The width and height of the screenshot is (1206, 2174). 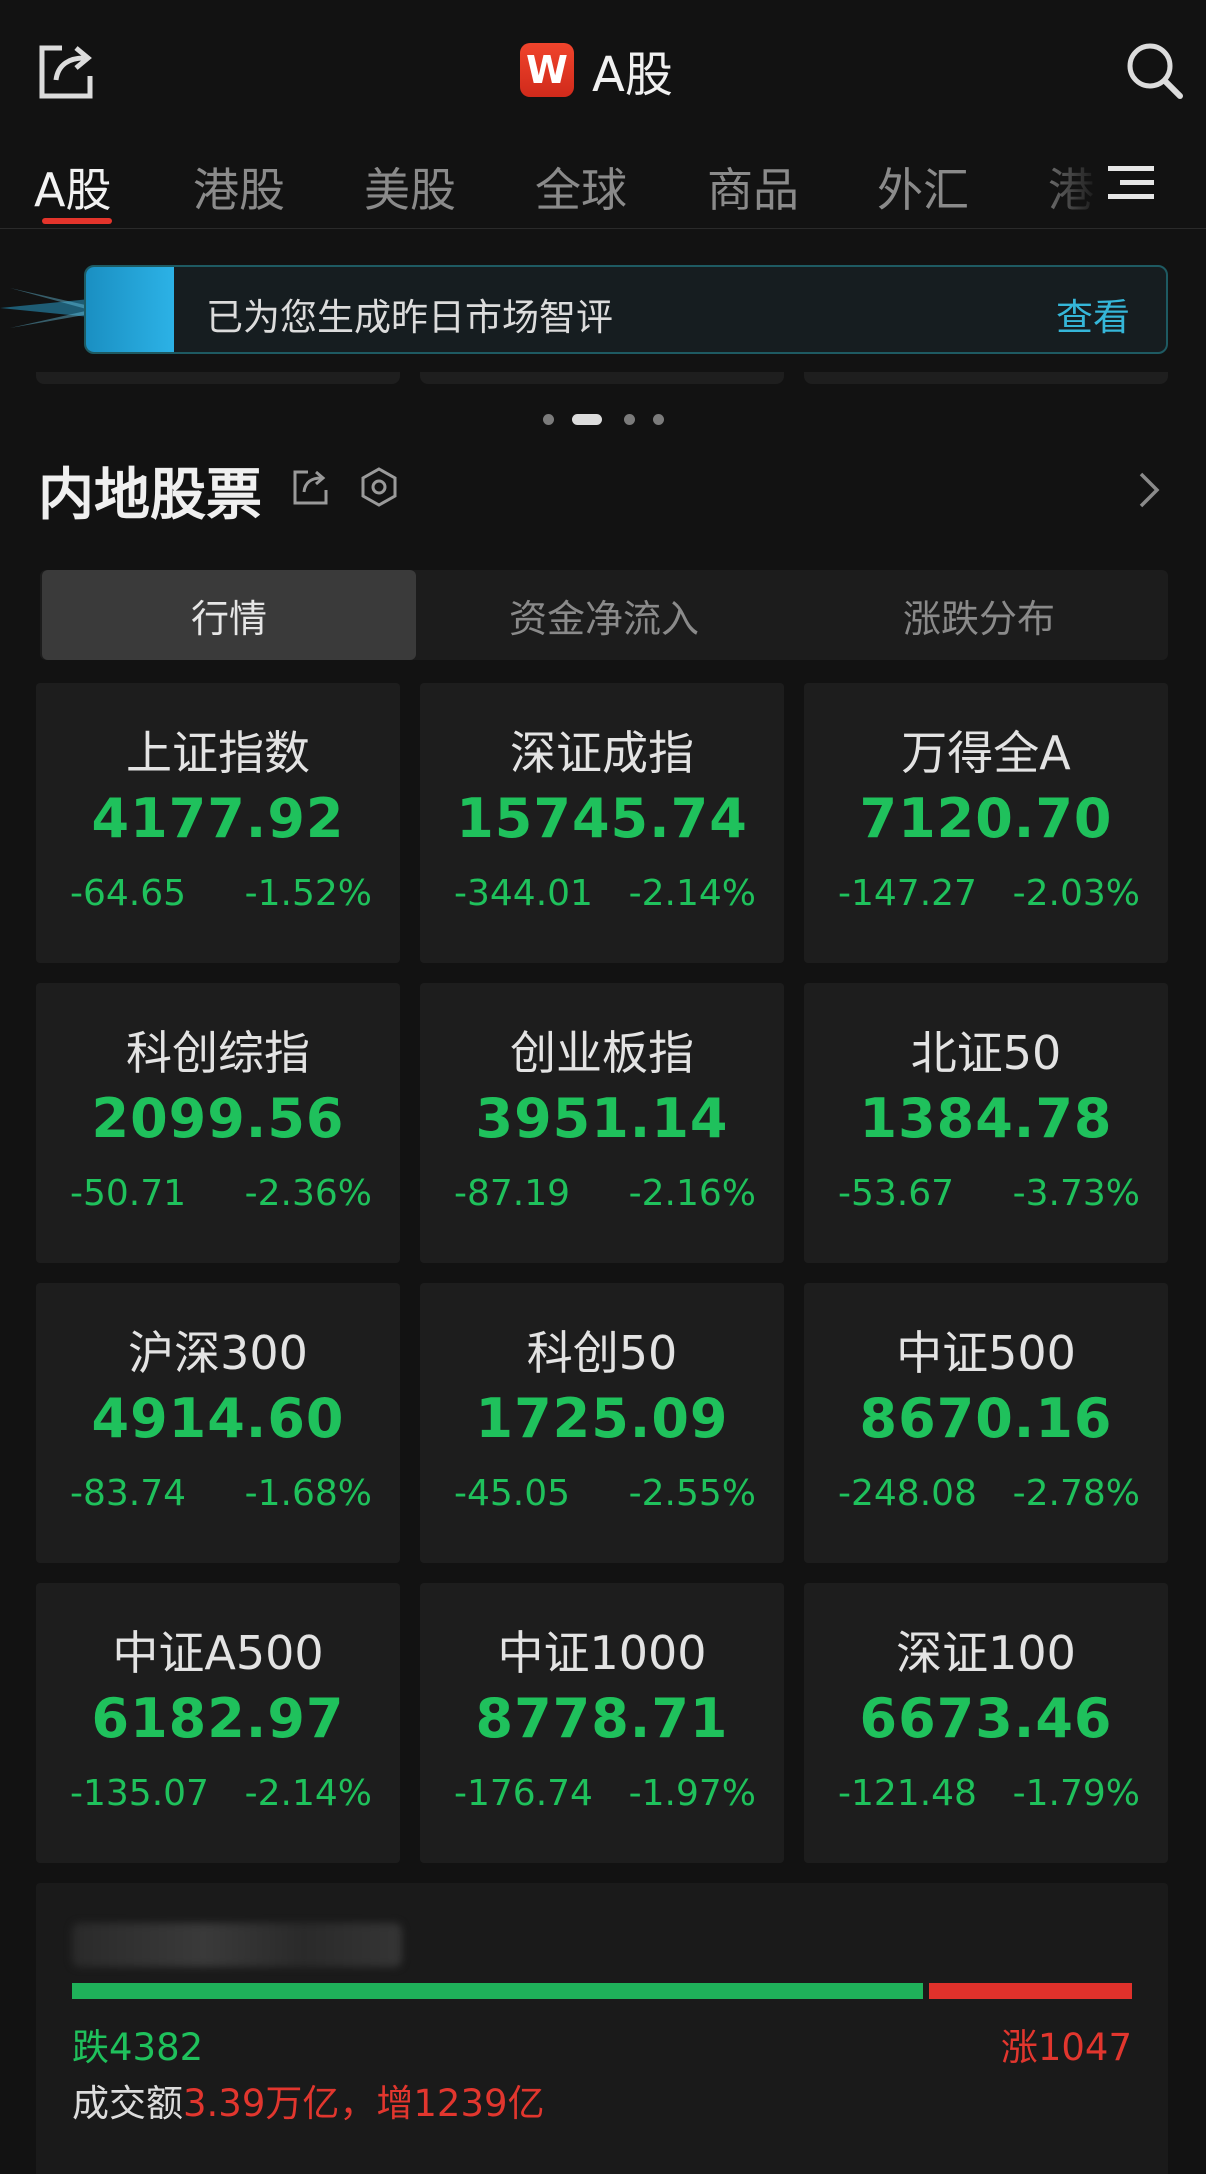 I want to click on advancers-bar, so click(x=1030, y=1991).